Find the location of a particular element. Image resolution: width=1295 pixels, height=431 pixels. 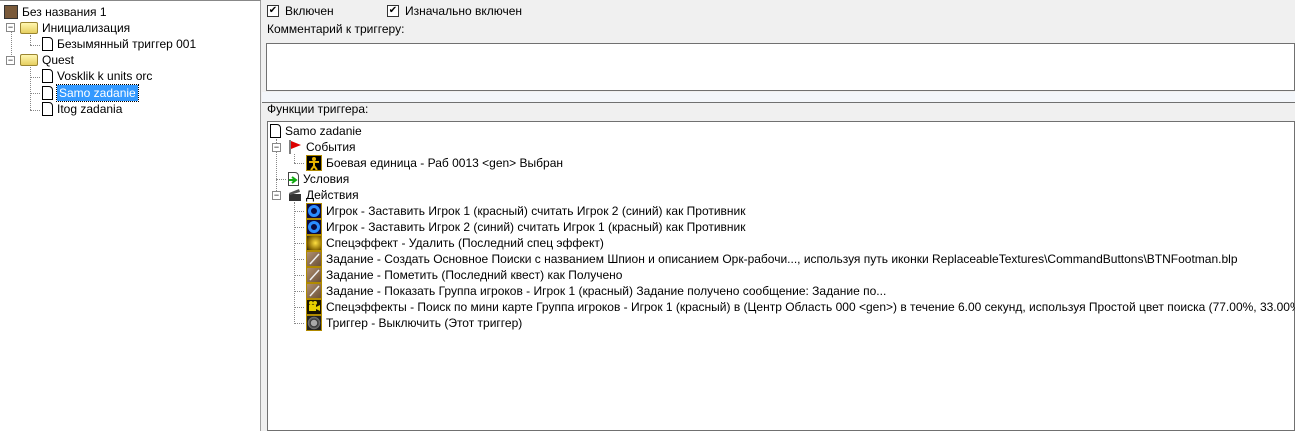

action-item: Триггер - Выключить (Этот триггер) is located at coordinates (414, 323).